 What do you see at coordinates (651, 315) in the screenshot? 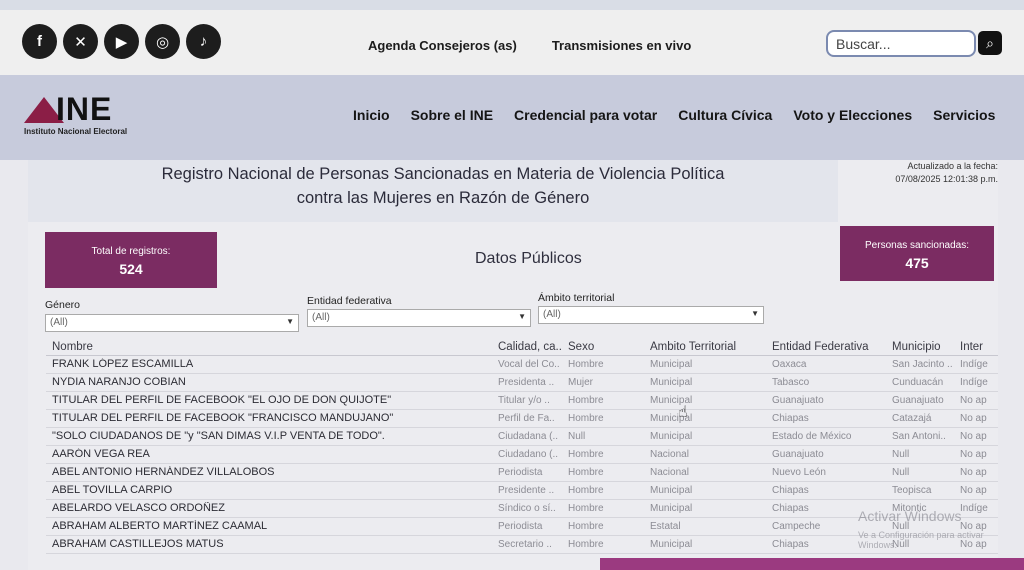
I see `scope-filter-select: (All) ▼` at bounding box center [651, 315].